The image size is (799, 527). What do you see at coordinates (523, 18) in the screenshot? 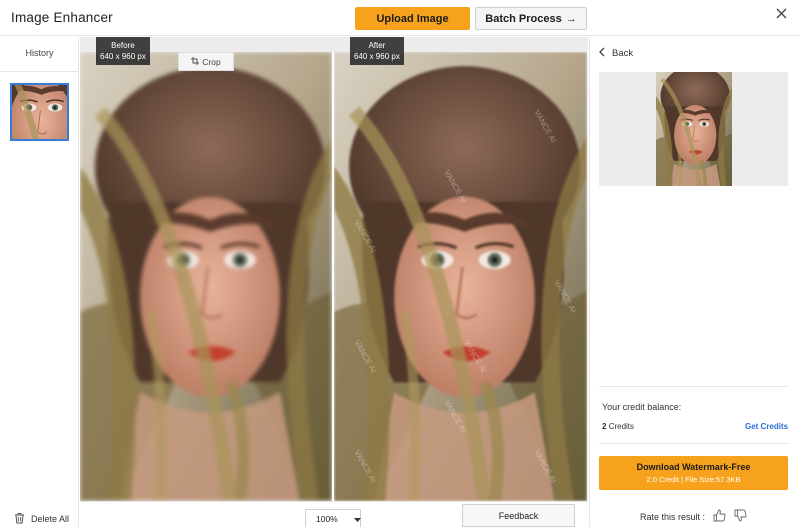
I see `batch-process-label: Batch Process` at bounding box center [523, 18].